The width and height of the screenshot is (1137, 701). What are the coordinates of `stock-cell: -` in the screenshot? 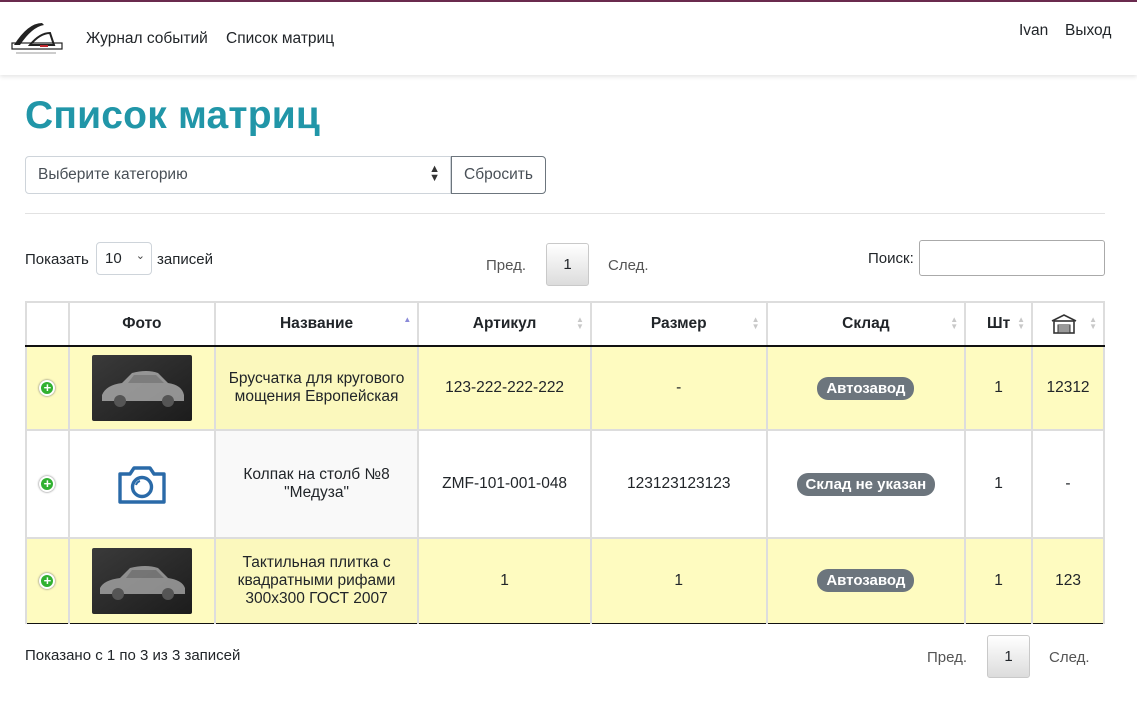 It's located at (1068, 484).